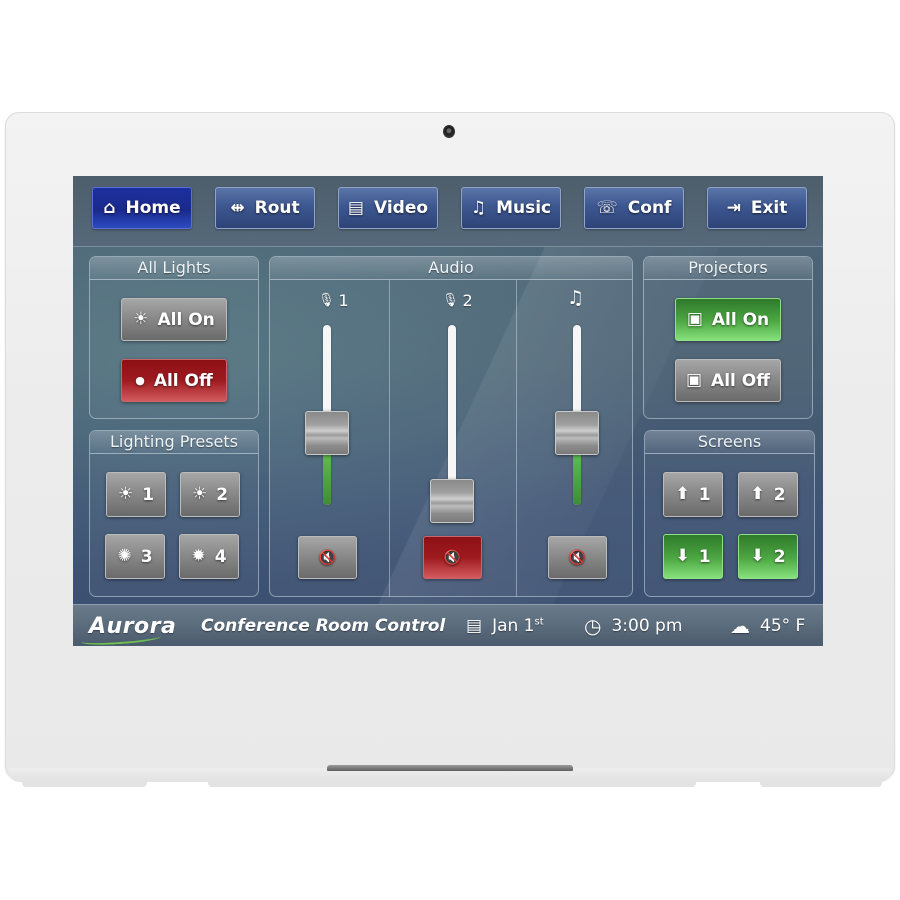 The height and width of the screenshot is (900, 900). I want to click on button-label: 4, so click(220, 556).